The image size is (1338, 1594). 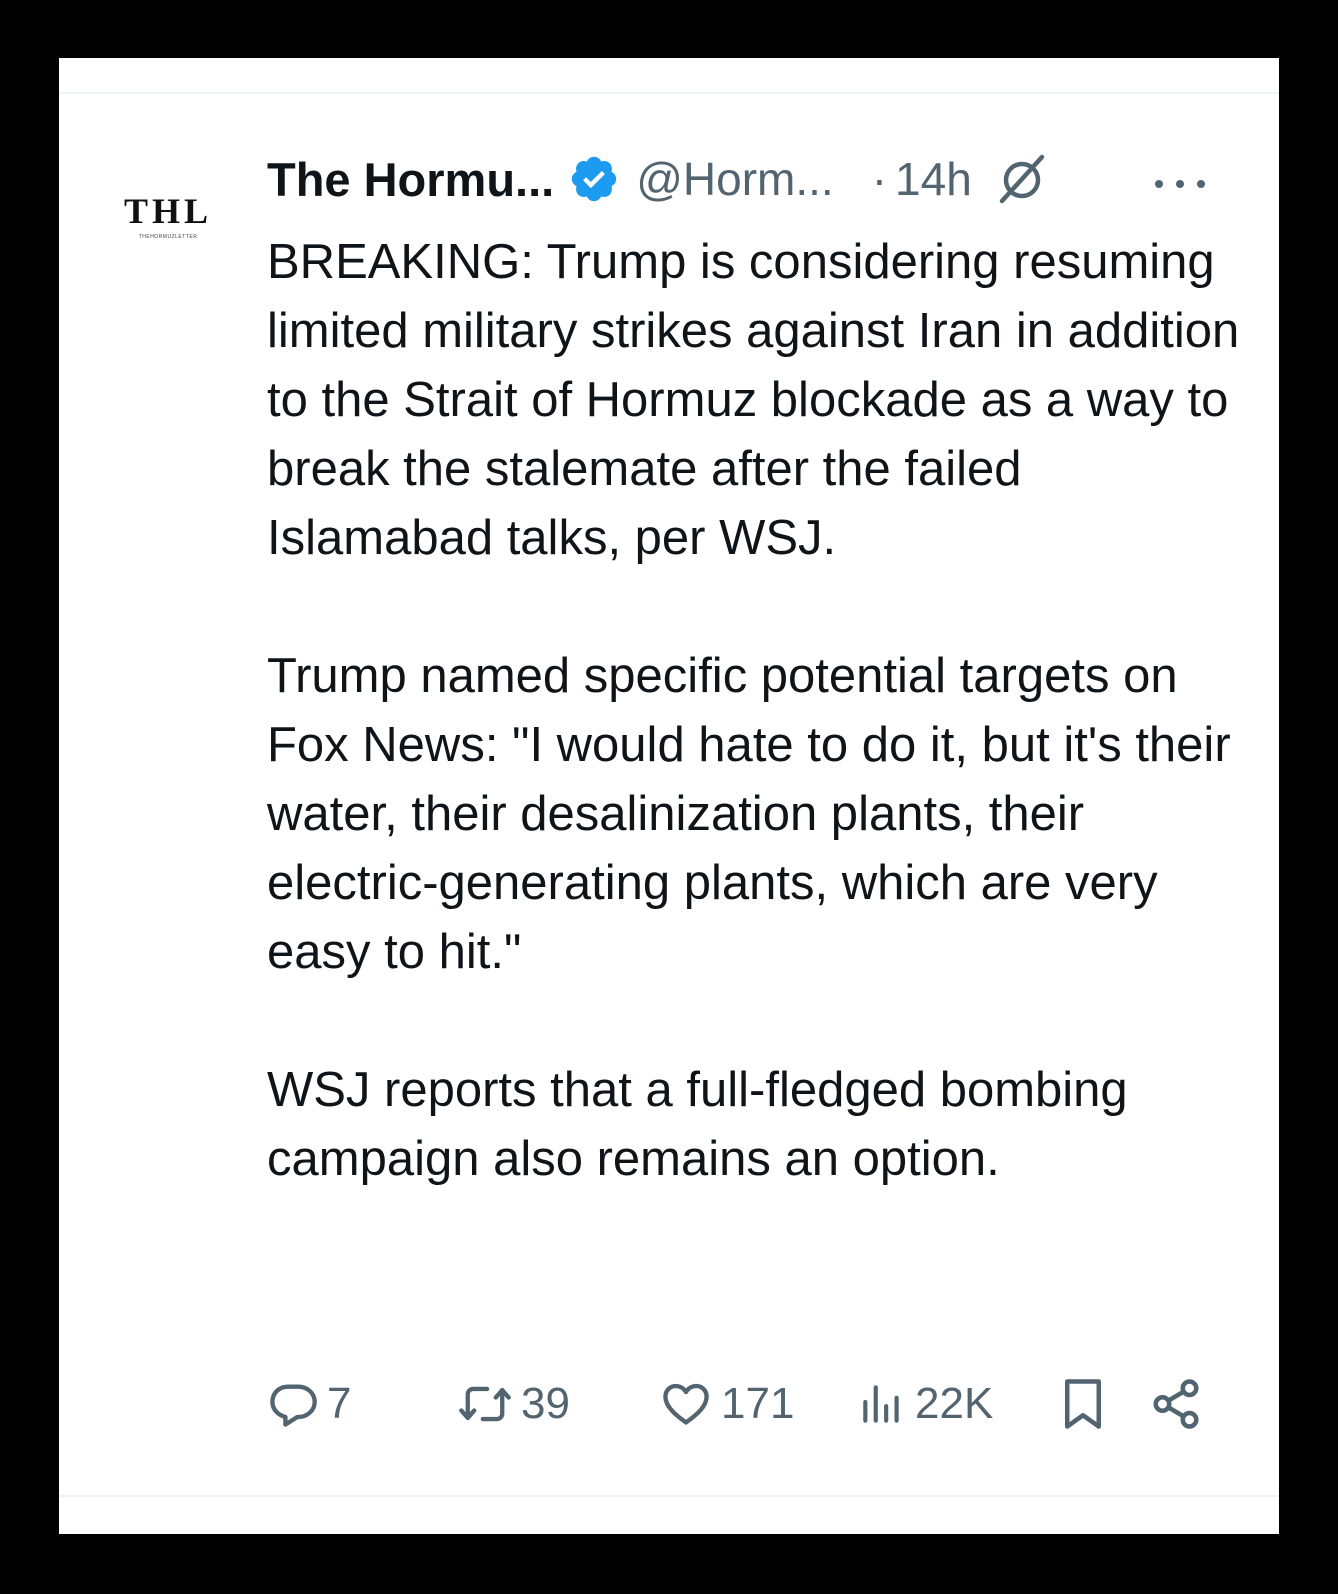 I want to click on bookmark-icon, so click(x=1083, y=1404).